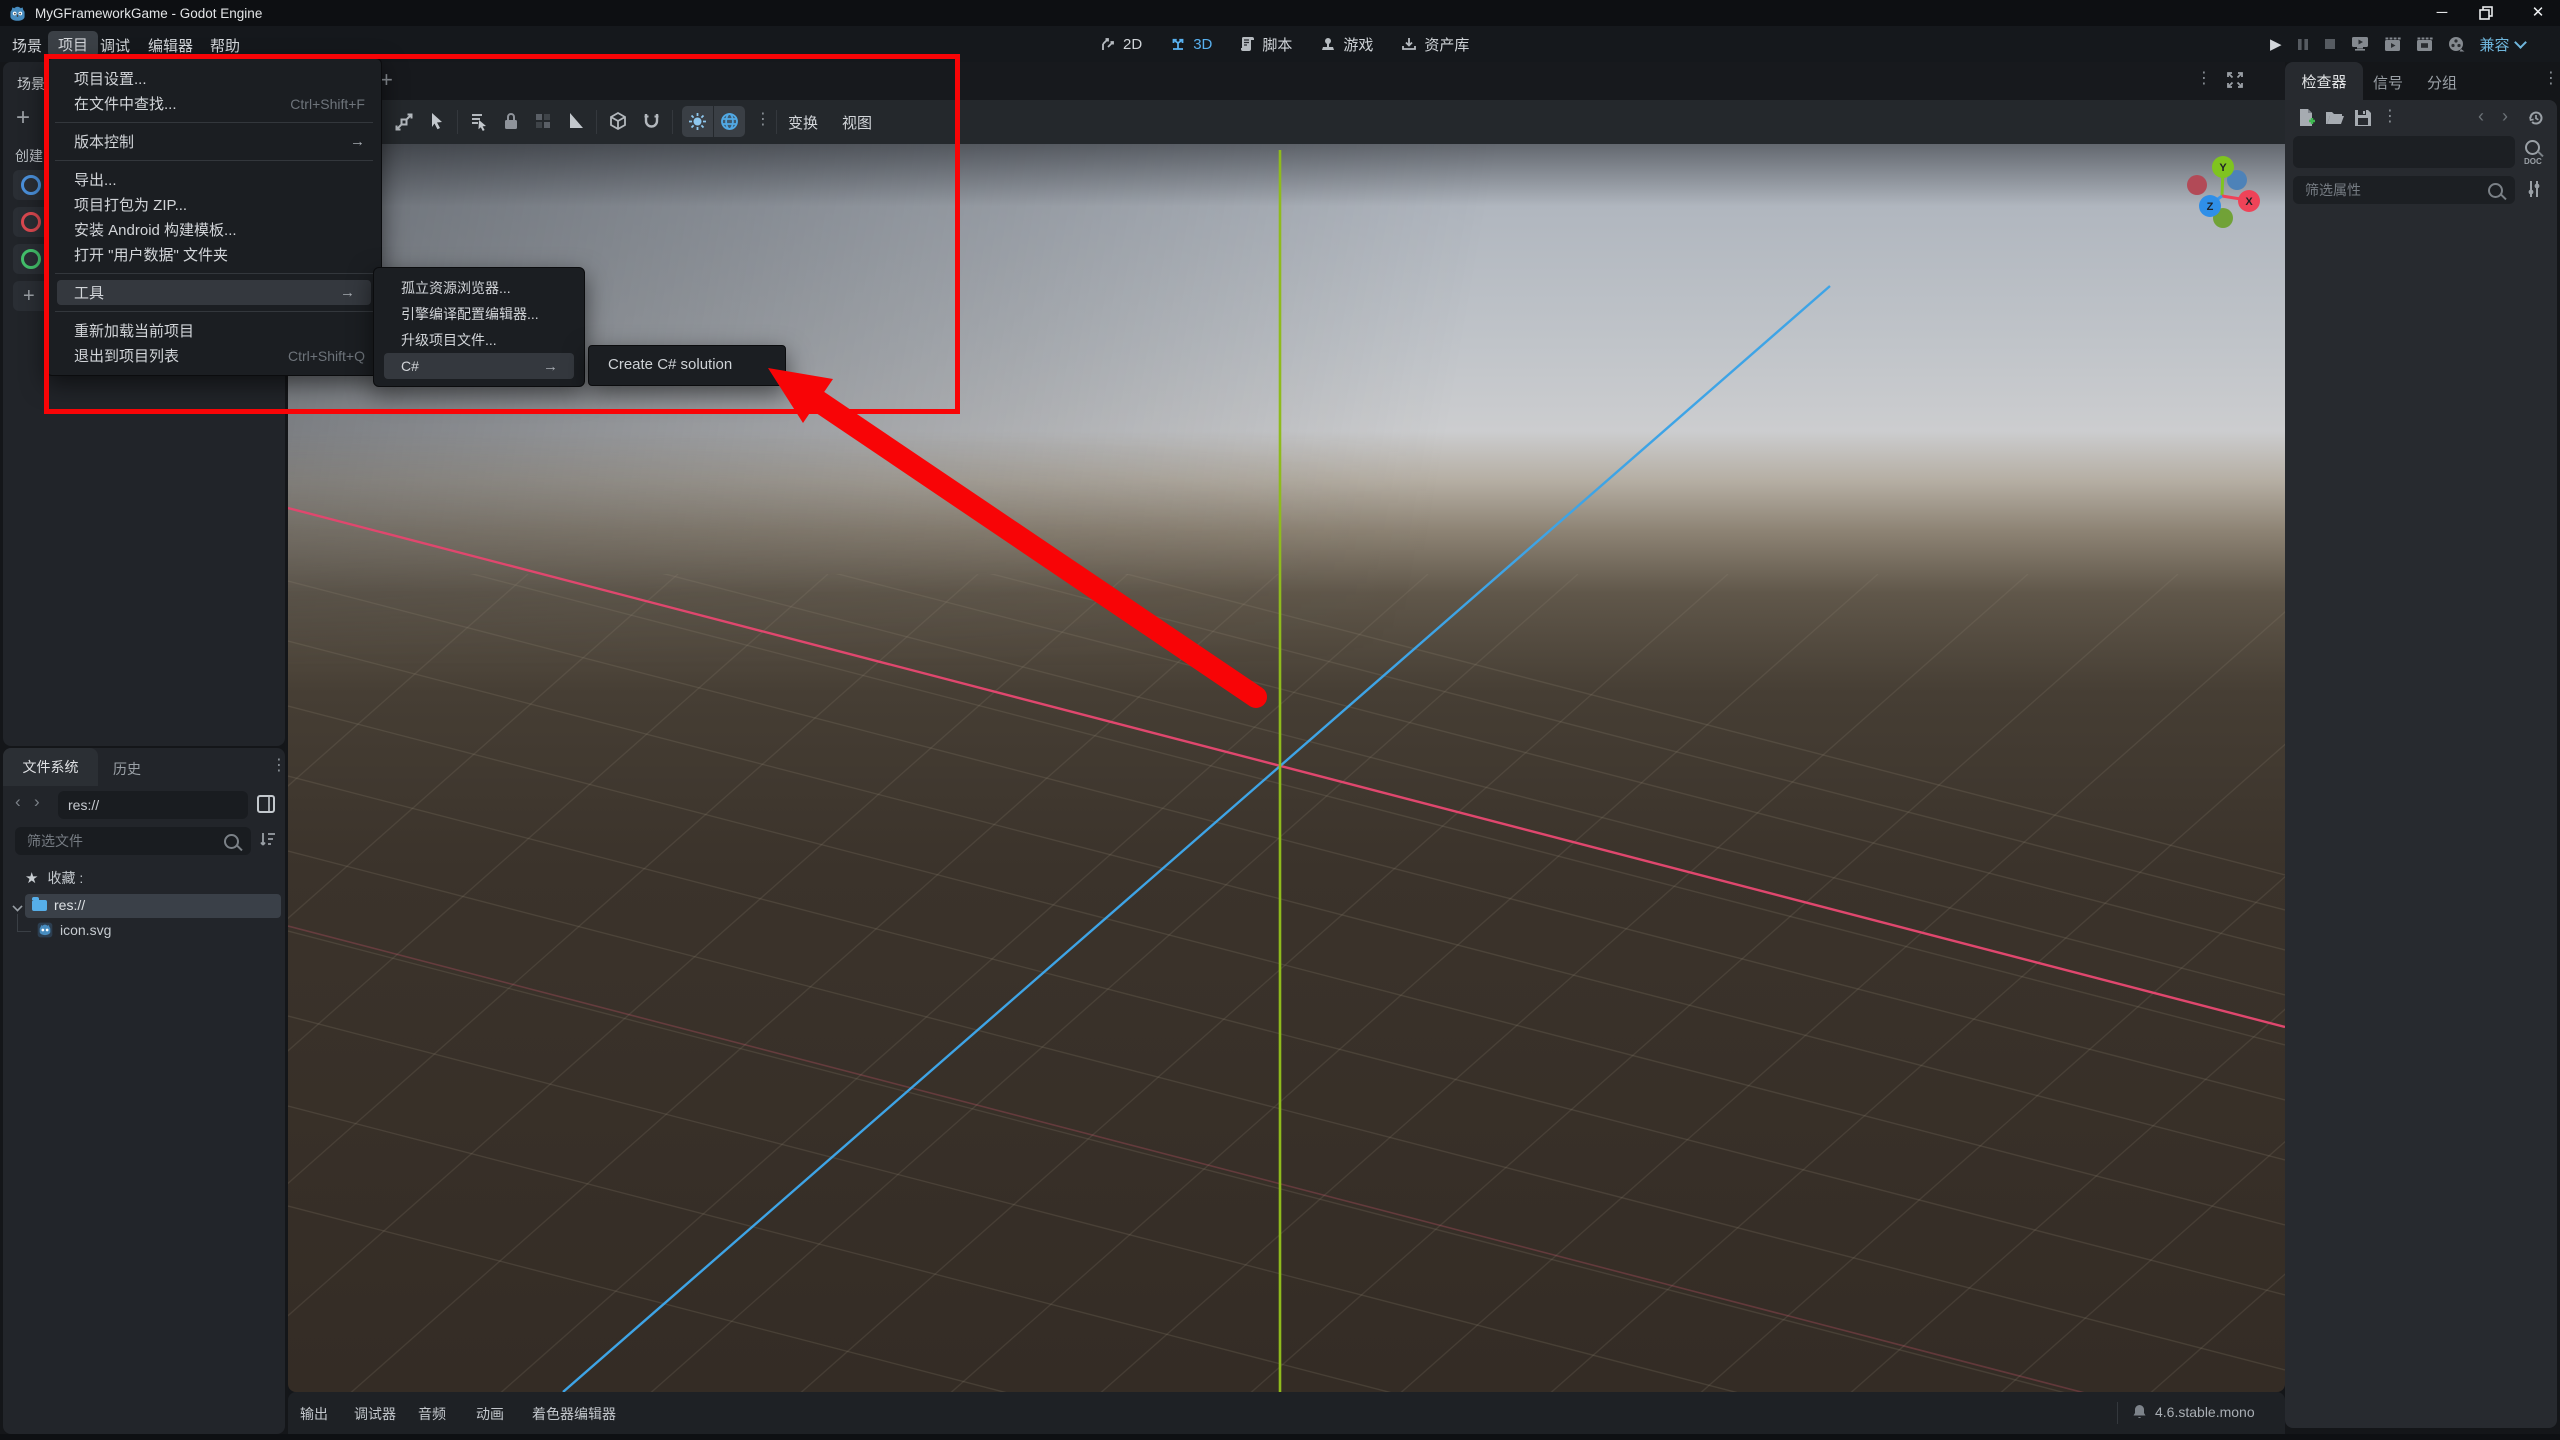  What do you see at coordinates (1280, 13) in the screenshot?
I see `title-bar: MyGFrameworkGame - Godot Engine ─ ✕` at bounding box center [1280, 13].